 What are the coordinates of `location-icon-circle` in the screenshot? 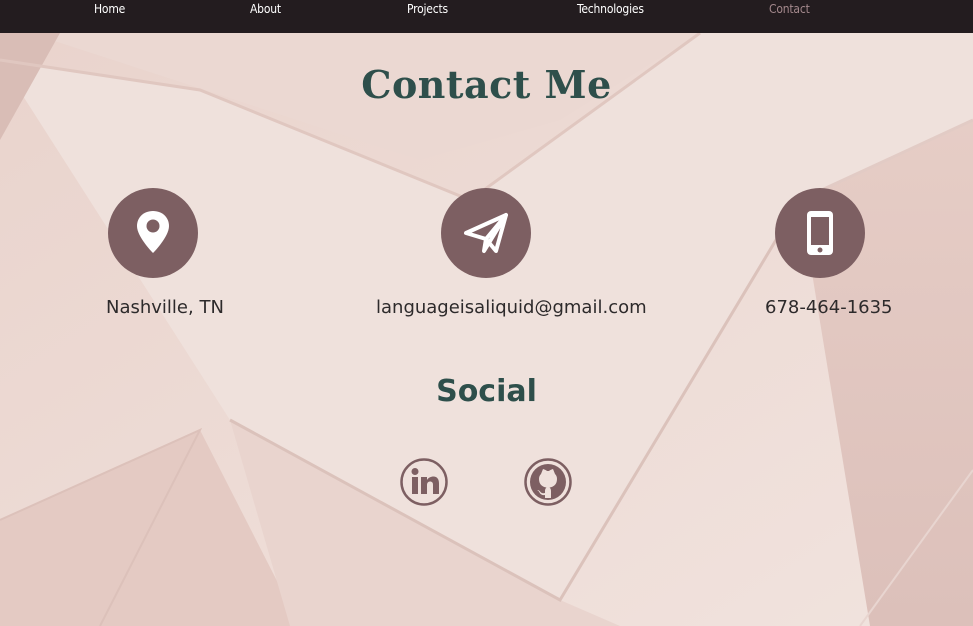 It's located at (153, 233).